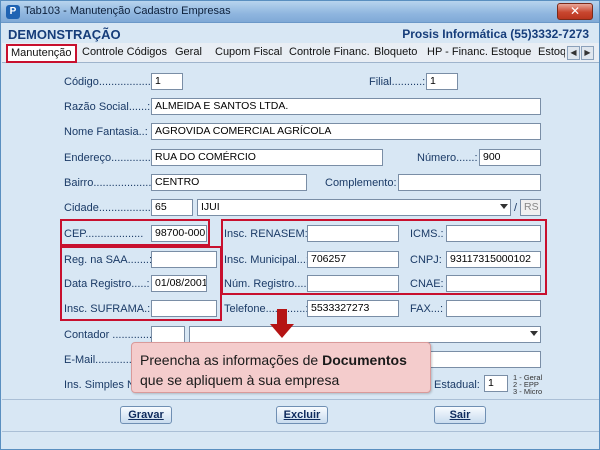 Image resolution: width=600 pixels, height=450 pixels. Describe the element at coordinates (248, 53) in the screenshot. I see `tab-cupom-fiscal: Cupom Fiscal` at that location.